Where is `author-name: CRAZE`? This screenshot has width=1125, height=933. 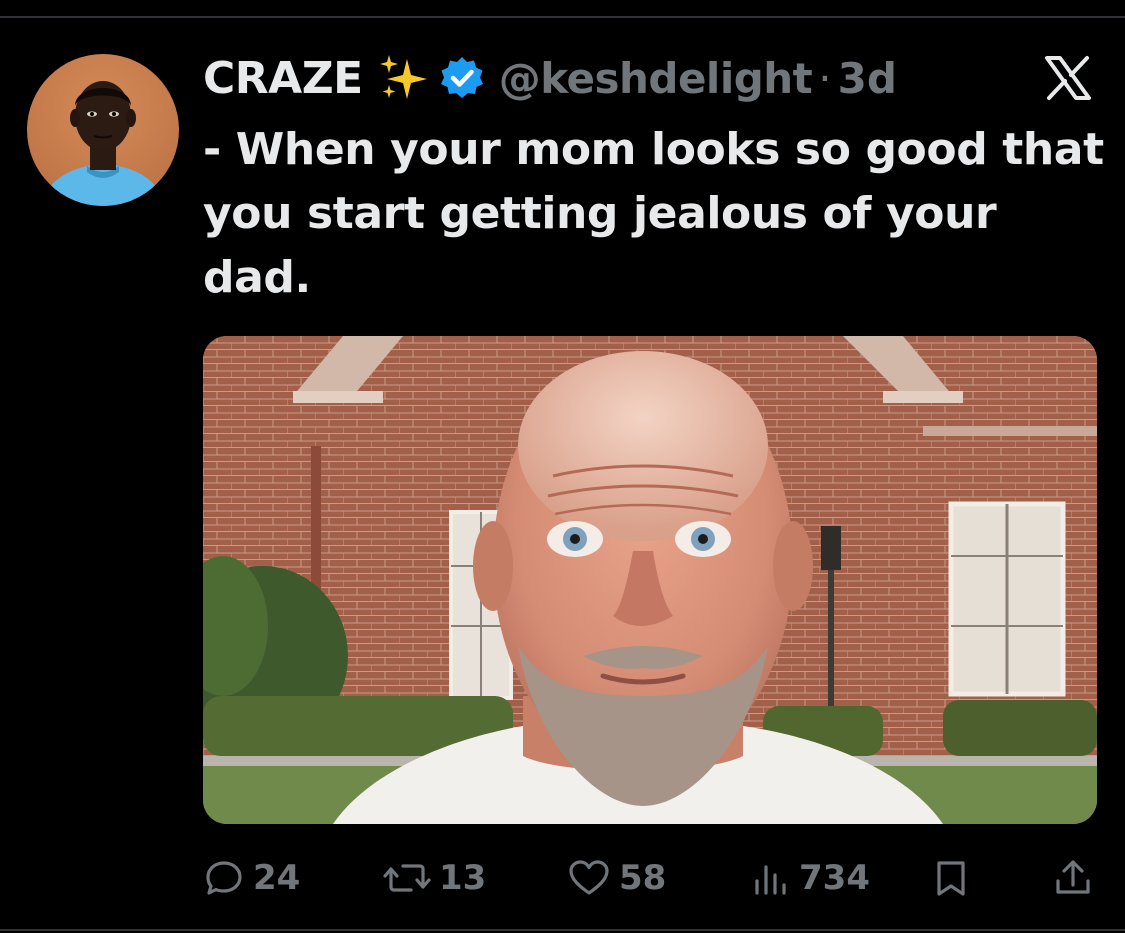
author-name: CRAZE is located at coordinates (283, 78).